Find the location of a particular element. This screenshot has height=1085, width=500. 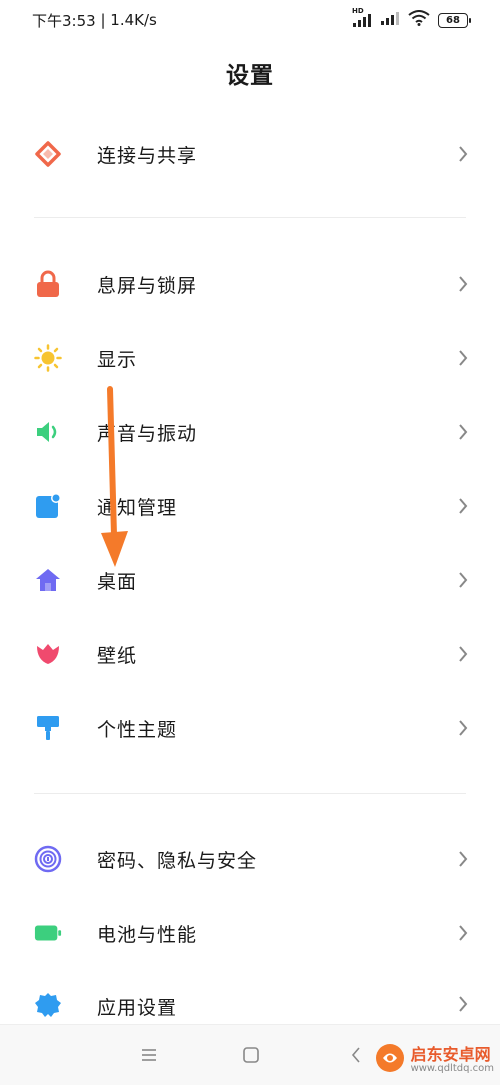

notification-icon is located at coordinates (48, 506).